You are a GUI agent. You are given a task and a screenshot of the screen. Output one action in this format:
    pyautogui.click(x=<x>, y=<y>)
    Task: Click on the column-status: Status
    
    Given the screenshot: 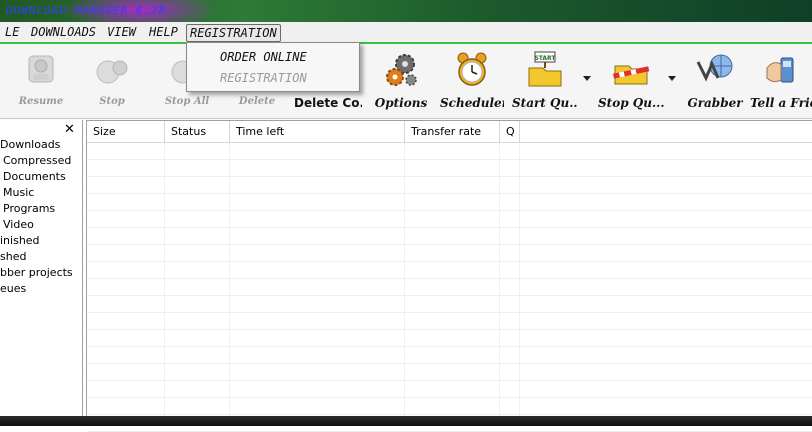 What is the action you would take?
    pyautogui.click(x=197, y=132)
    